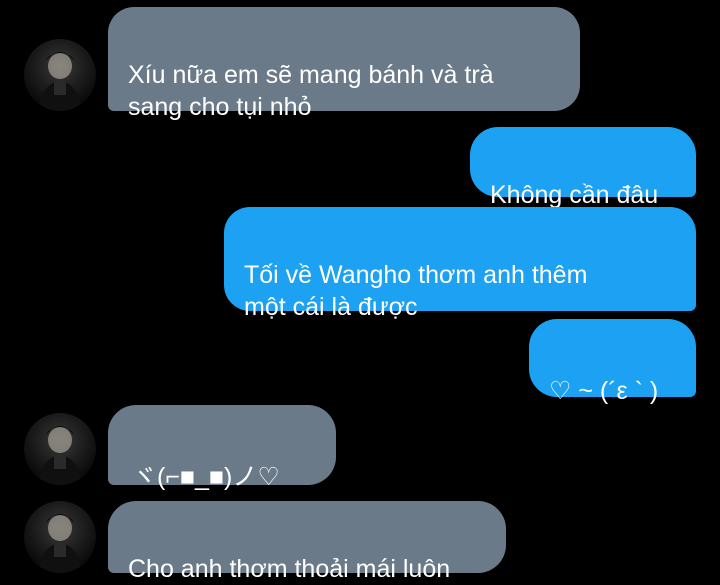 This screenshot has height=585, width=720. I want to click on message-text: Không cần đâu, so click(574, 195).